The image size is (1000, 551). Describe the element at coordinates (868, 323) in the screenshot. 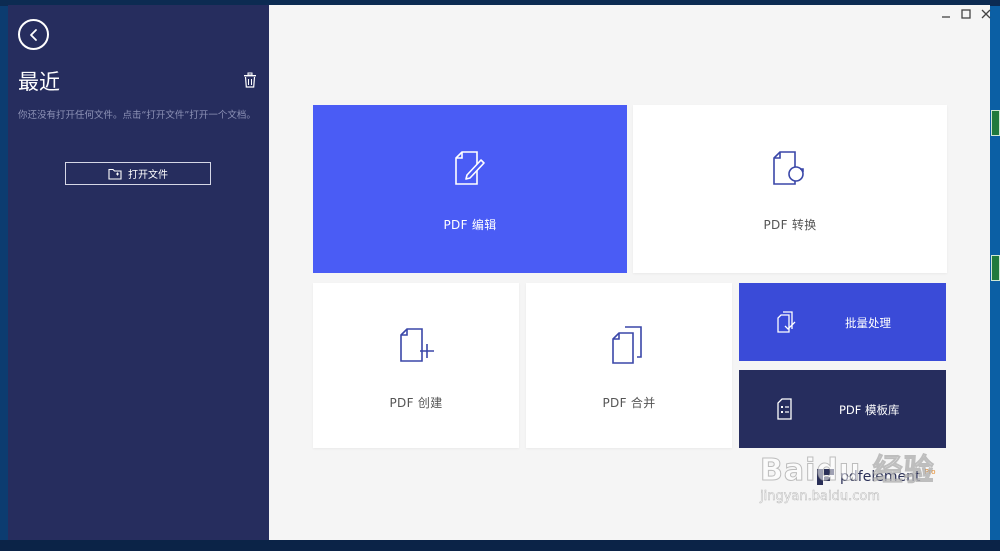

I see `batch-process-label: 批量处理` at that location.